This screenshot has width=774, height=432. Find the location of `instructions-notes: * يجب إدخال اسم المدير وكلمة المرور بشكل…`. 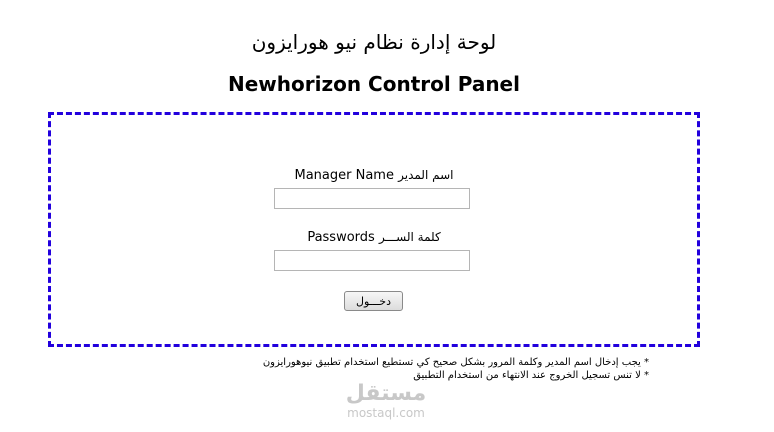

instructions-notes: * يجب إدخال اسم المدير وكلمة المرور بشكل… is located at coordinates (424, 369).